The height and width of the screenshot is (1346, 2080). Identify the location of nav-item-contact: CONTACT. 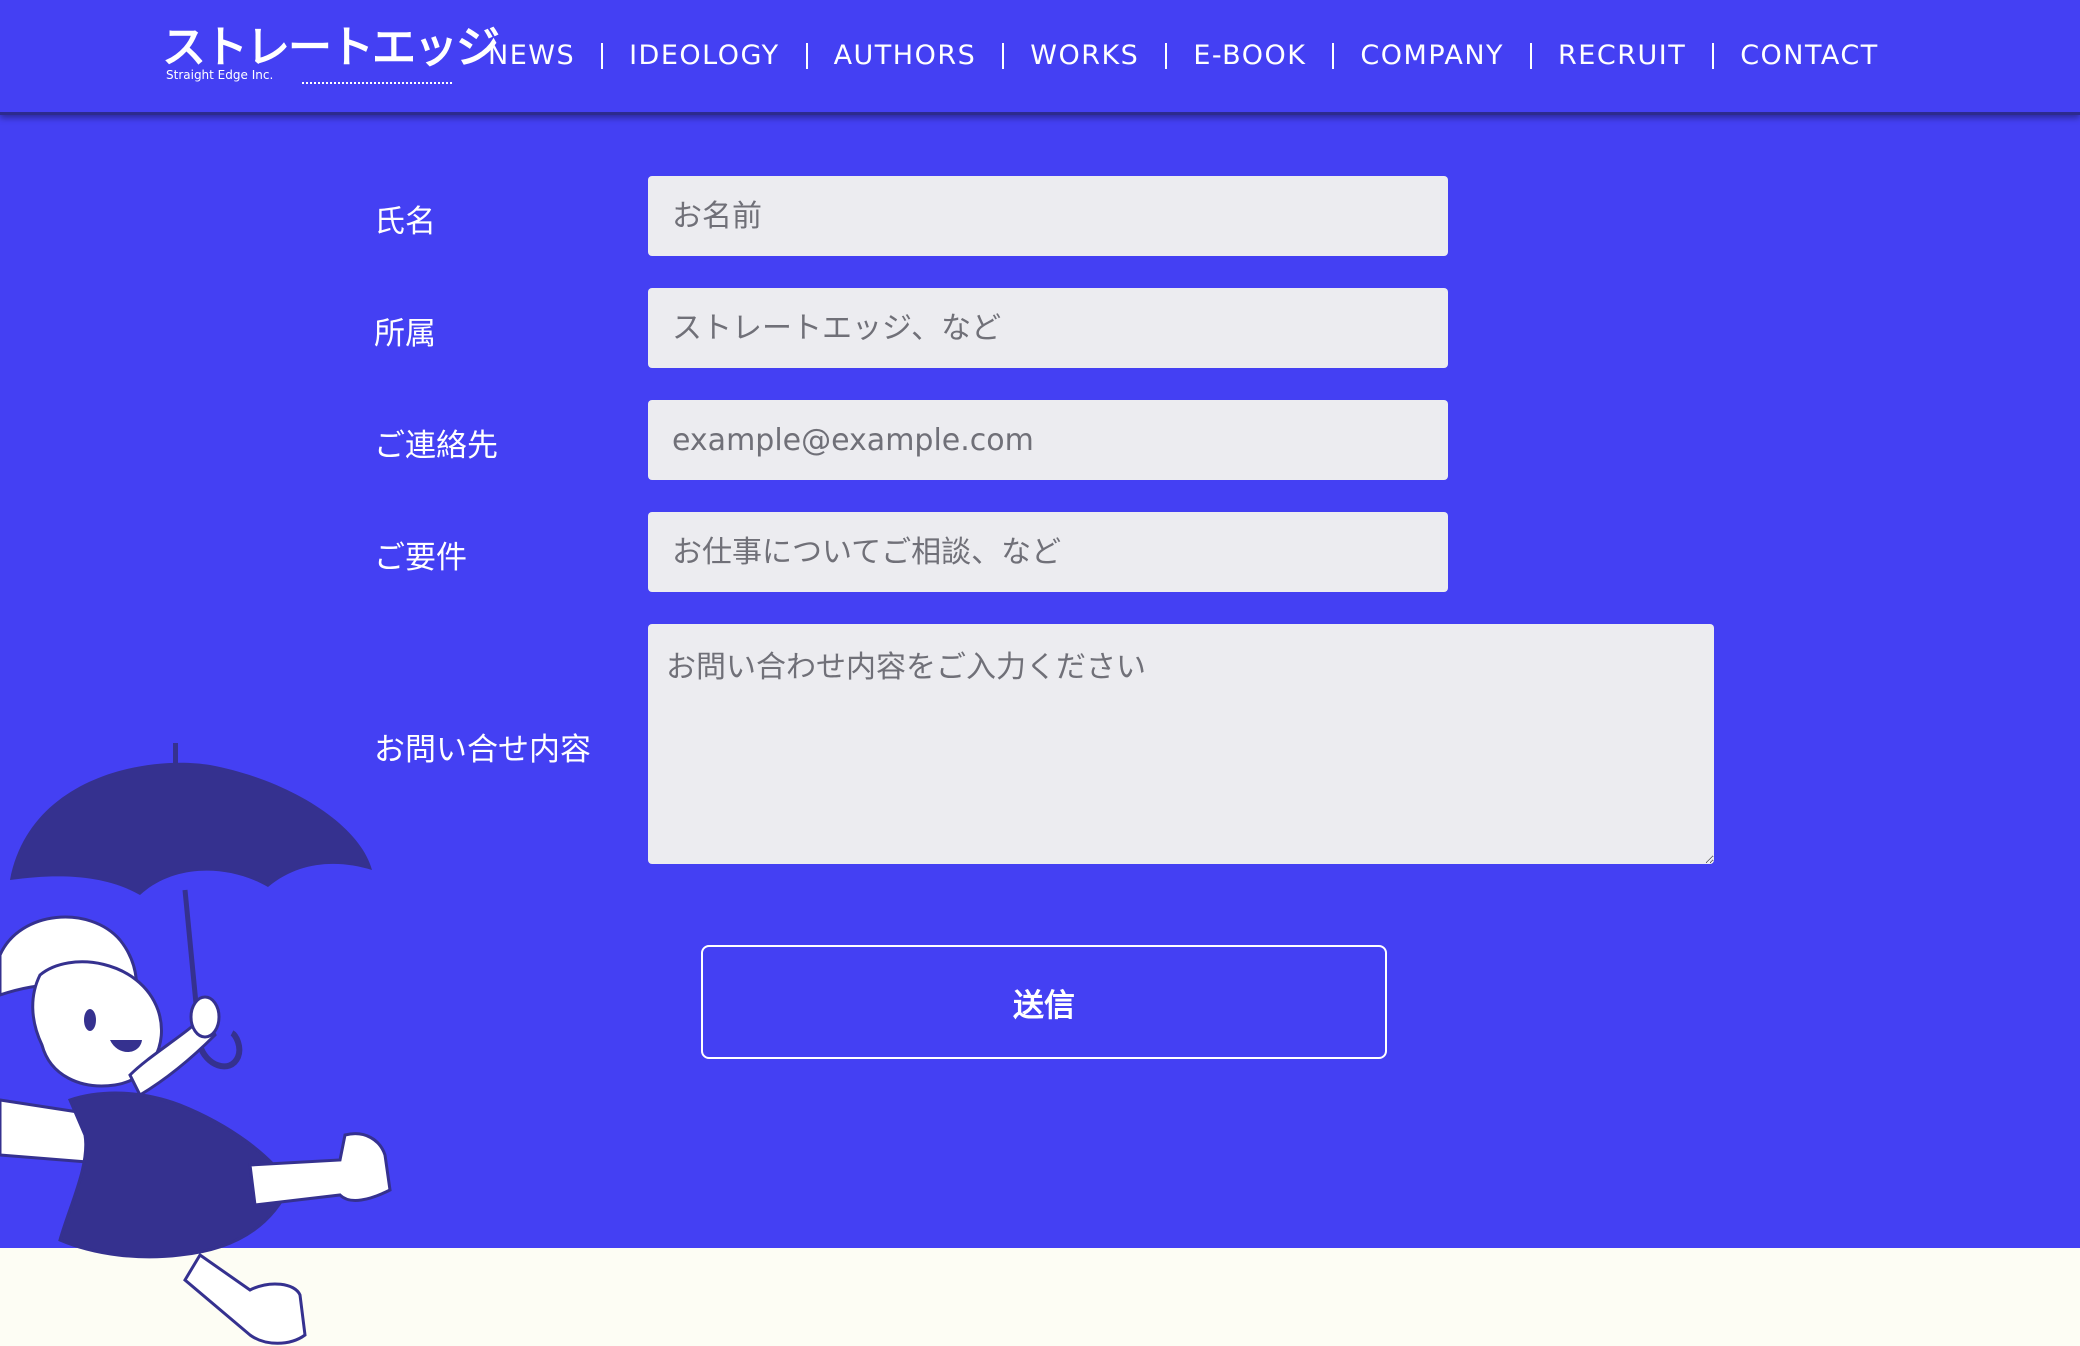
(1808, 55).